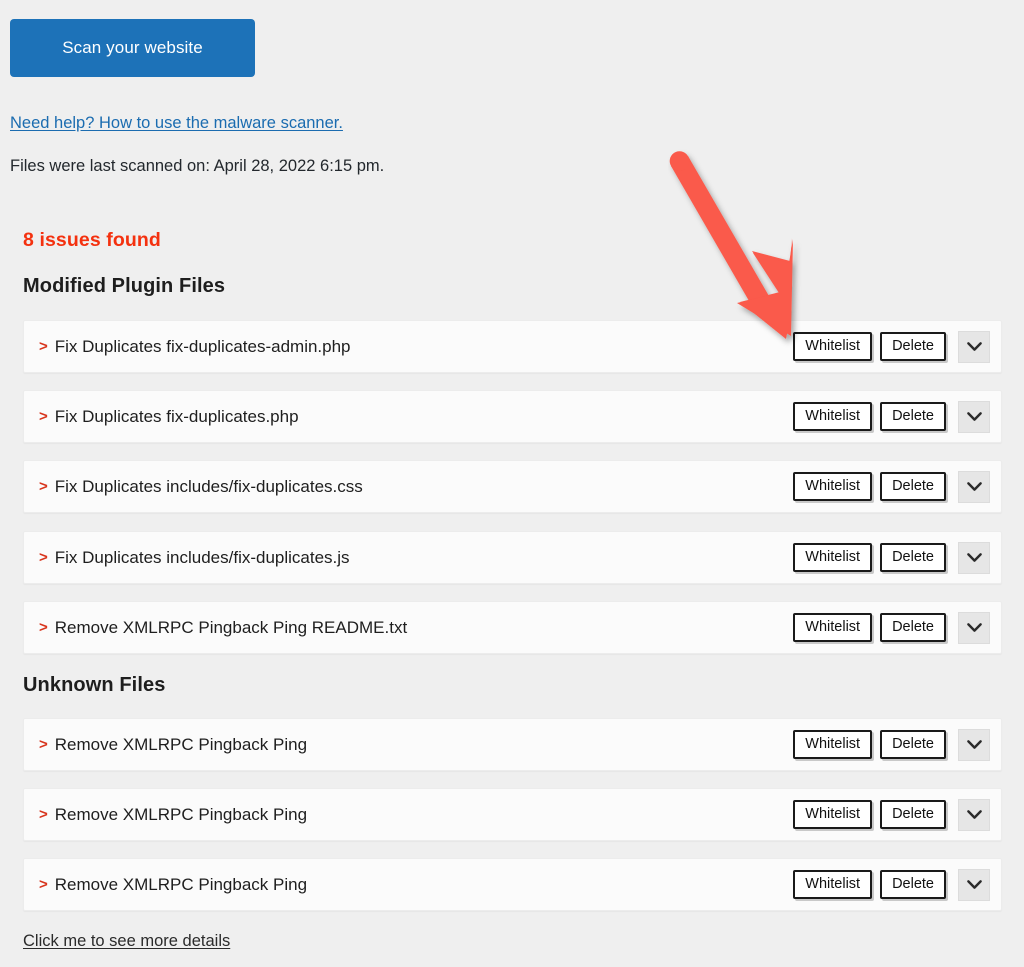  I want to click on more-details-link: Click me to see more details, so click(126, 941).